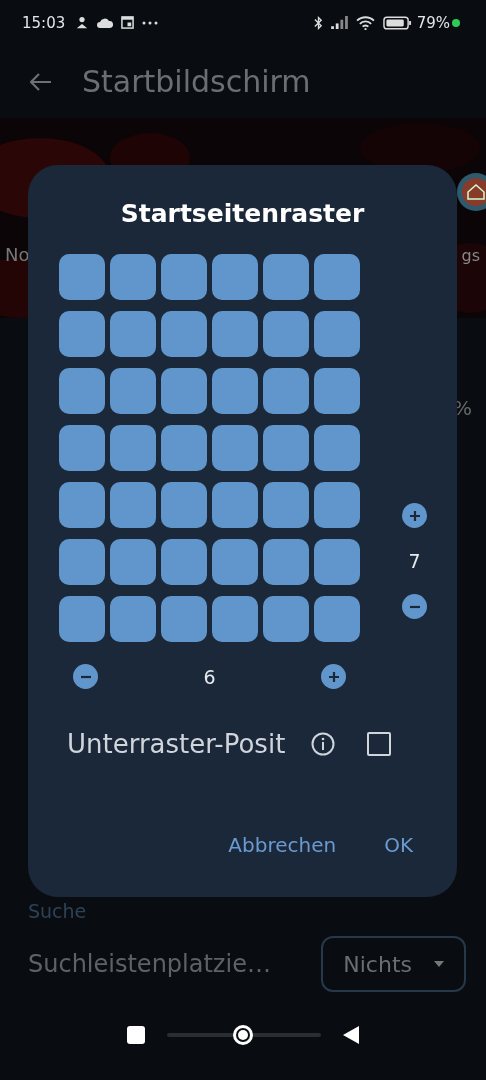 This screenshot has height=1080, width=486. Describe the element at coordinates (318, 22) in the screenshot. I see `bluetooth-icon` at that location.